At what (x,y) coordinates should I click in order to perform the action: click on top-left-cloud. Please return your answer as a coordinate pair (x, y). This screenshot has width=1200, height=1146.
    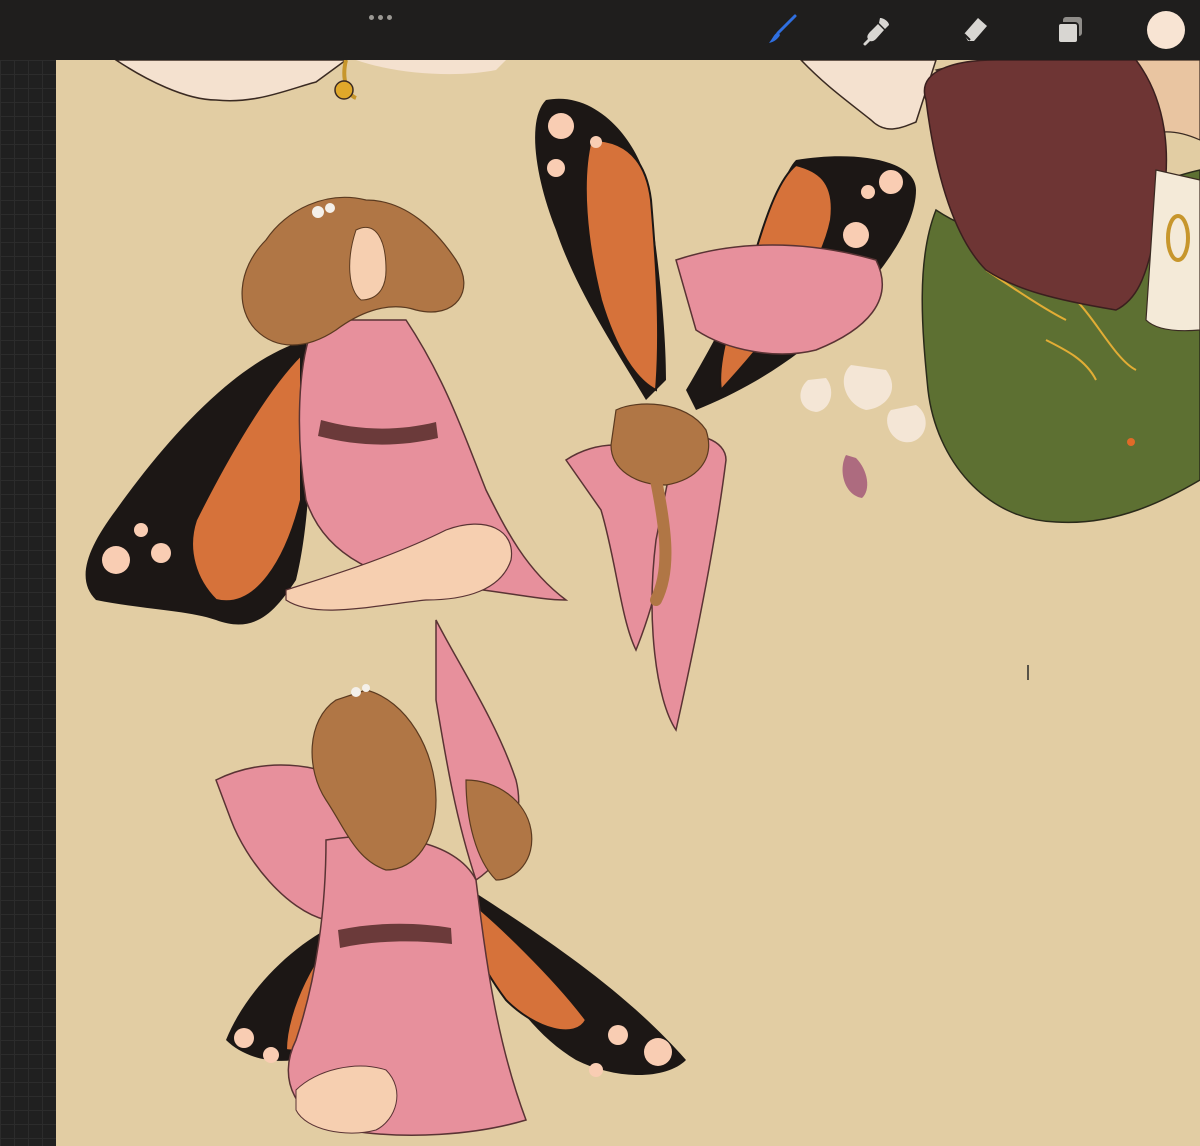
    Looking at the image, I should click on (231, 81).